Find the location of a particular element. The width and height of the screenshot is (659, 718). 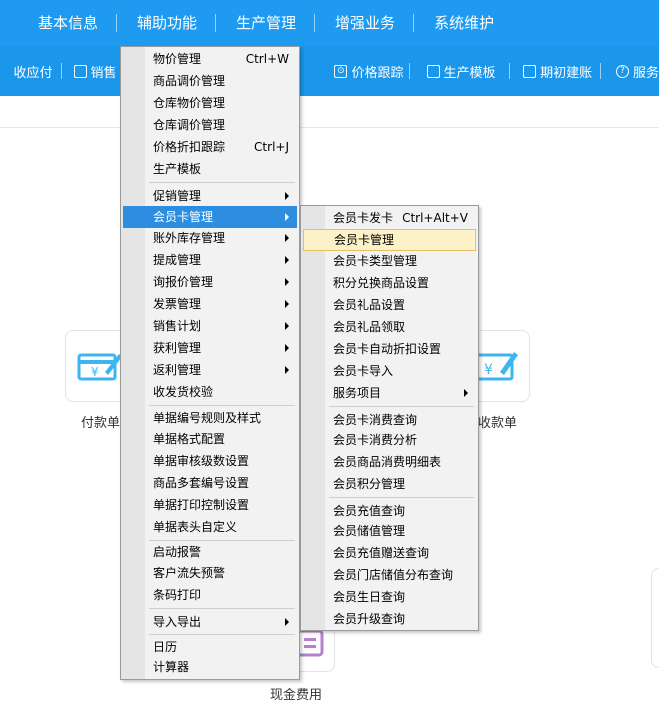

submenu-item-consumption-query: 会员卡消费查询 is located at coordinates (389, 420).